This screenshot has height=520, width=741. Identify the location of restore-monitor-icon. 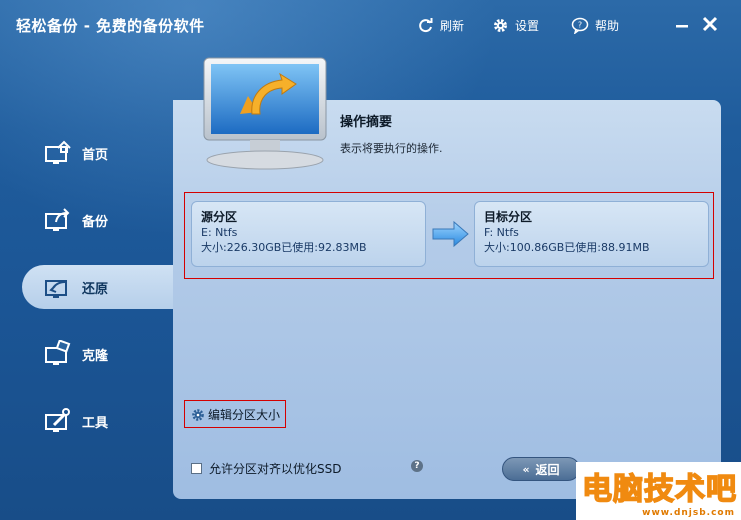
(265, 113).